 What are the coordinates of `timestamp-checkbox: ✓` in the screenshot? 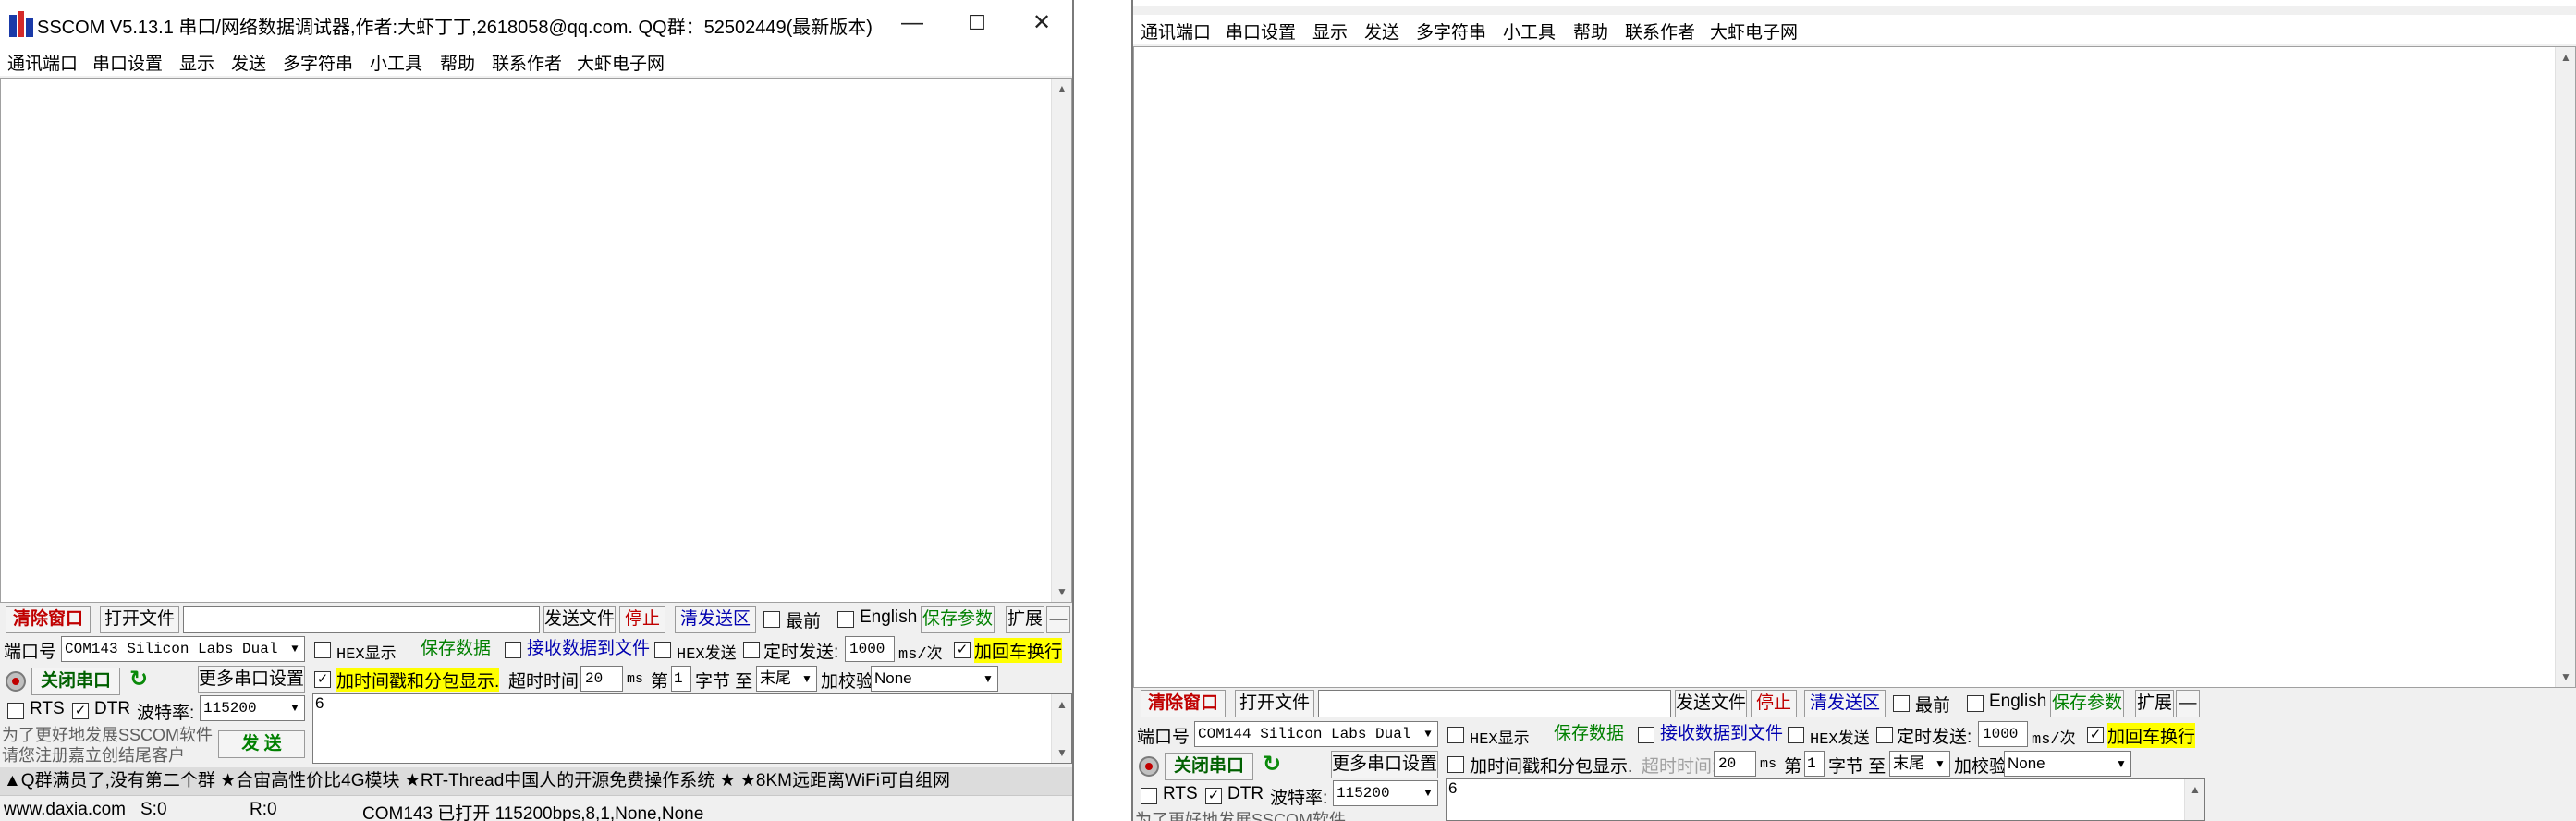 It's located at (322, 680).